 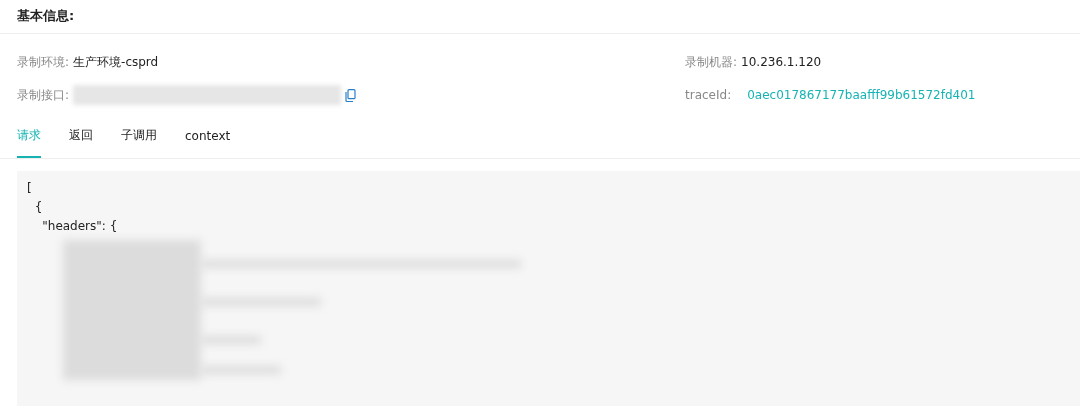 What do you see at coordinates (781, 62) in the screenshot?
I see `field-value: 10.236.1.120` at bounding box center [781, 62].